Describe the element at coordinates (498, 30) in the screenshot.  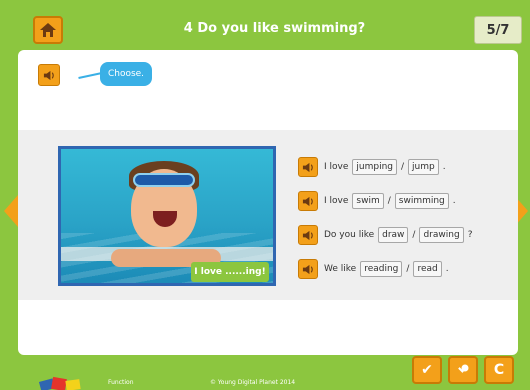
I see `page-indicator: 5/7` at that location.